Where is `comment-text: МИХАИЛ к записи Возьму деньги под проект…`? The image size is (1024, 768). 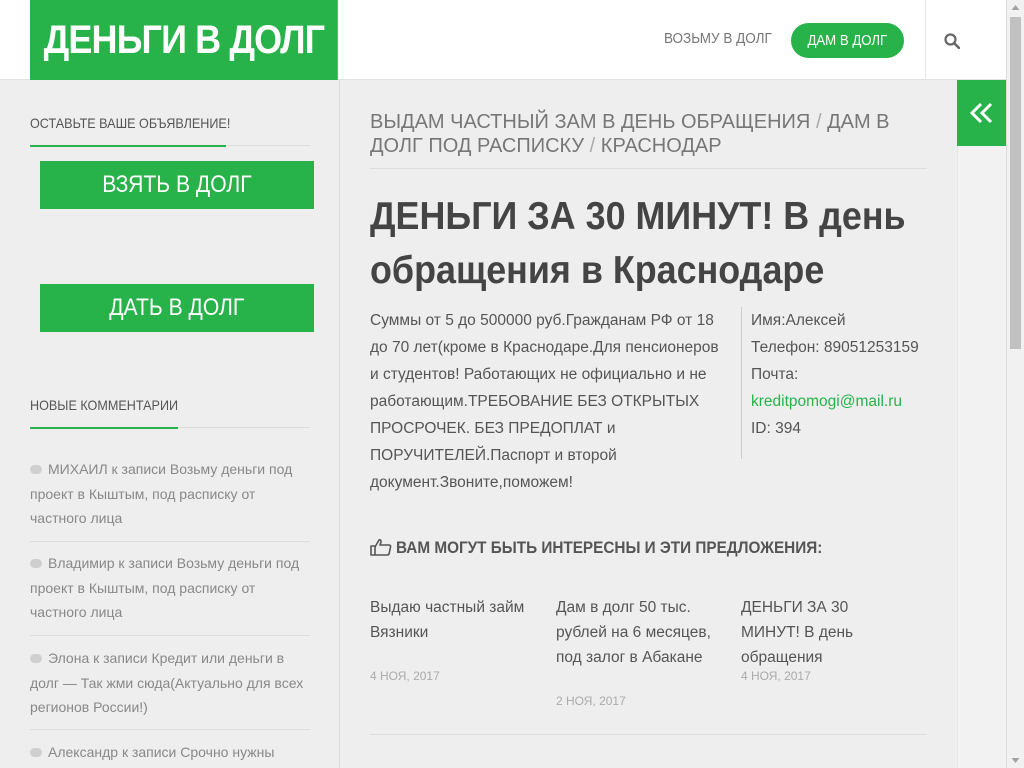 comment-text: МИХАИЛ к записи Возьму деньги под проект… is located at coordinates (161, 493).